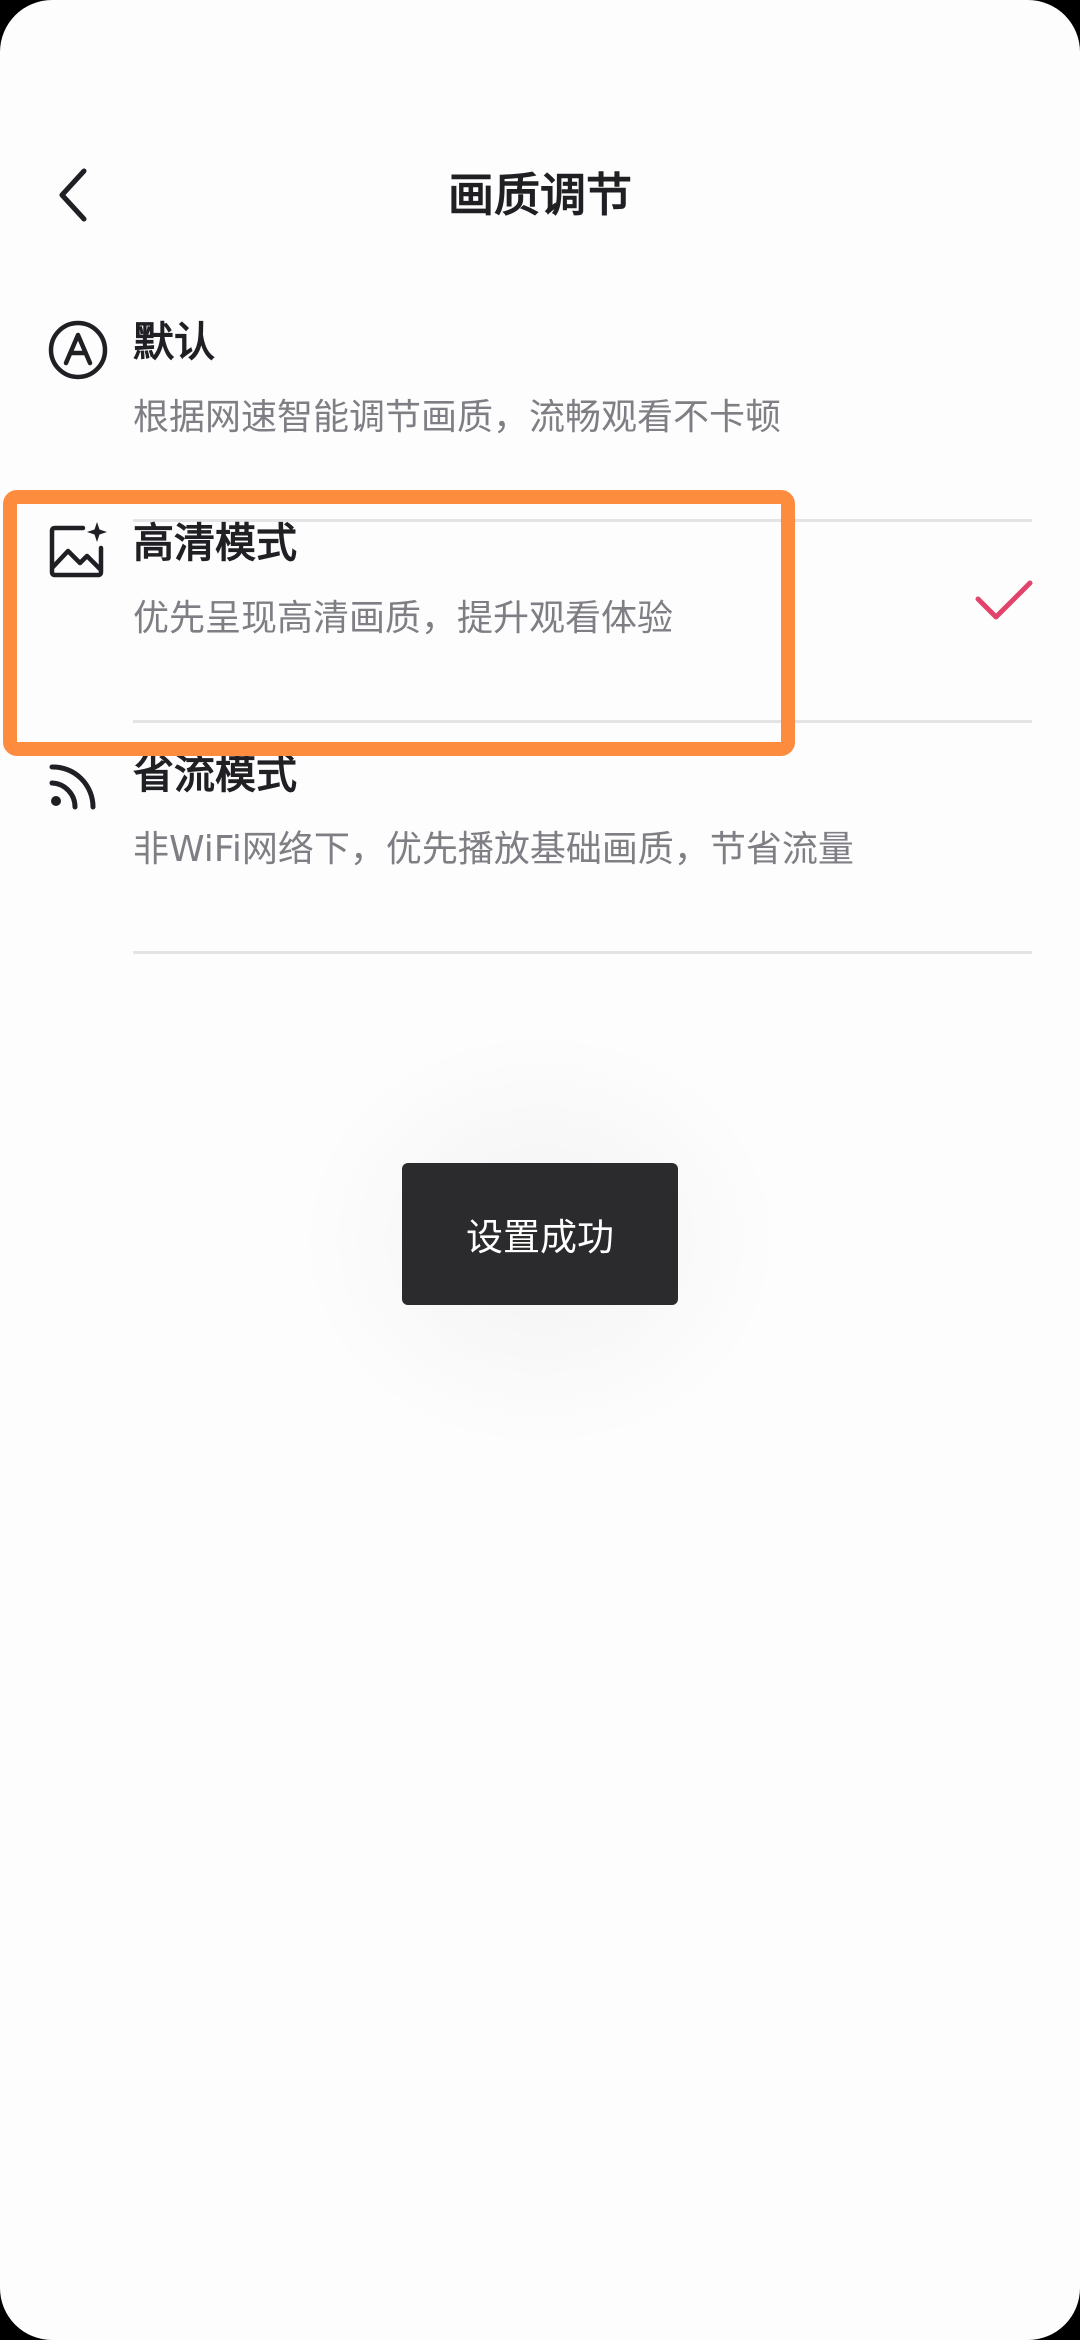 The height and width of the screenshot is (2340, 1080). What do you see at coordinates (457, 417) in the screenshot?
I see `option-description: 根据网速智能调节画质，流畅观看不卡顿` at bounding box center [457, 417].